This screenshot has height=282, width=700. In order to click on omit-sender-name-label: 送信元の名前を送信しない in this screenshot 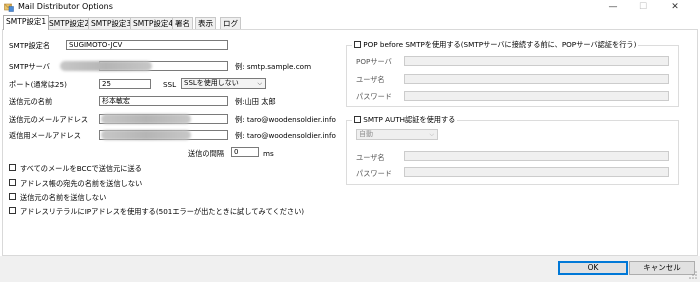, I will do `click(63, 197)`.